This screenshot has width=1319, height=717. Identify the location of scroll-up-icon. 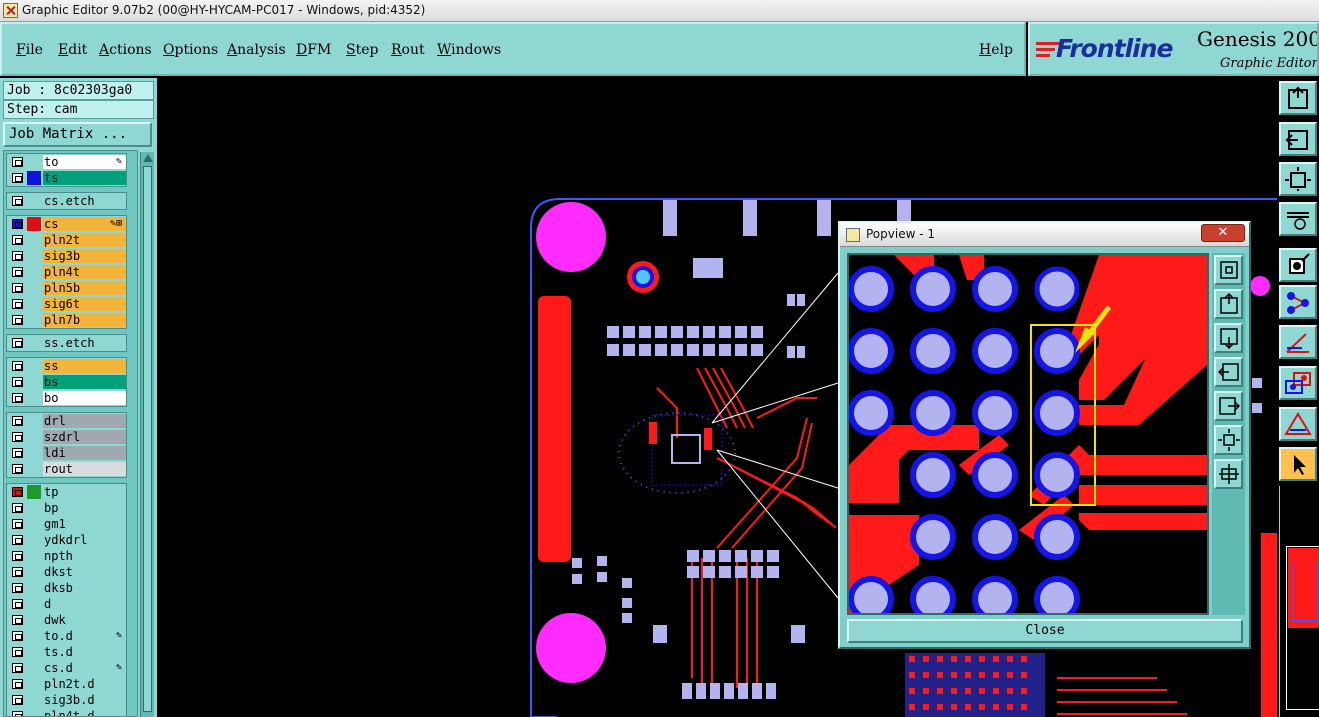
(148, 158).